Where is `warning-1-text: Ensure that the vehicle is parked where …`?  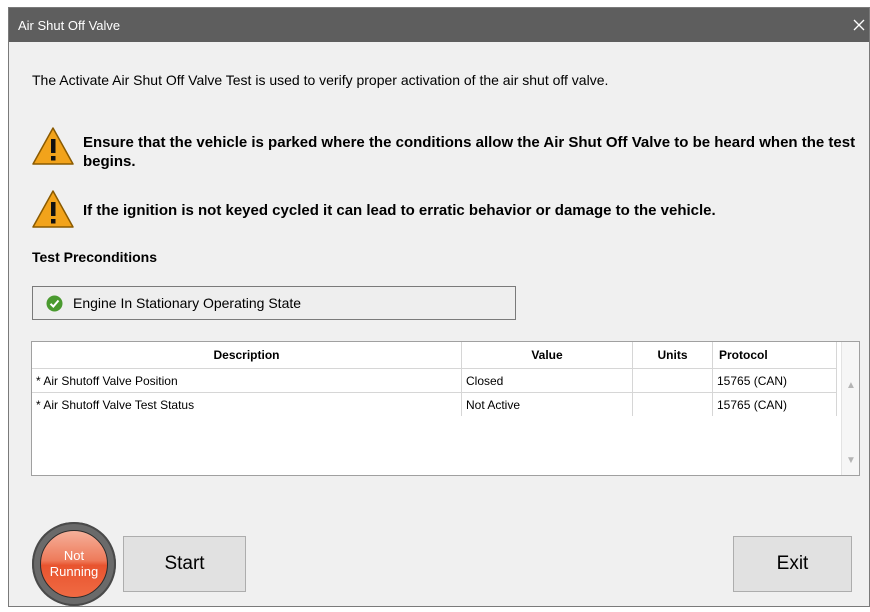 warning-1-text: Ensure that the vehicle is parked where … is located at coordinates (469, 152).